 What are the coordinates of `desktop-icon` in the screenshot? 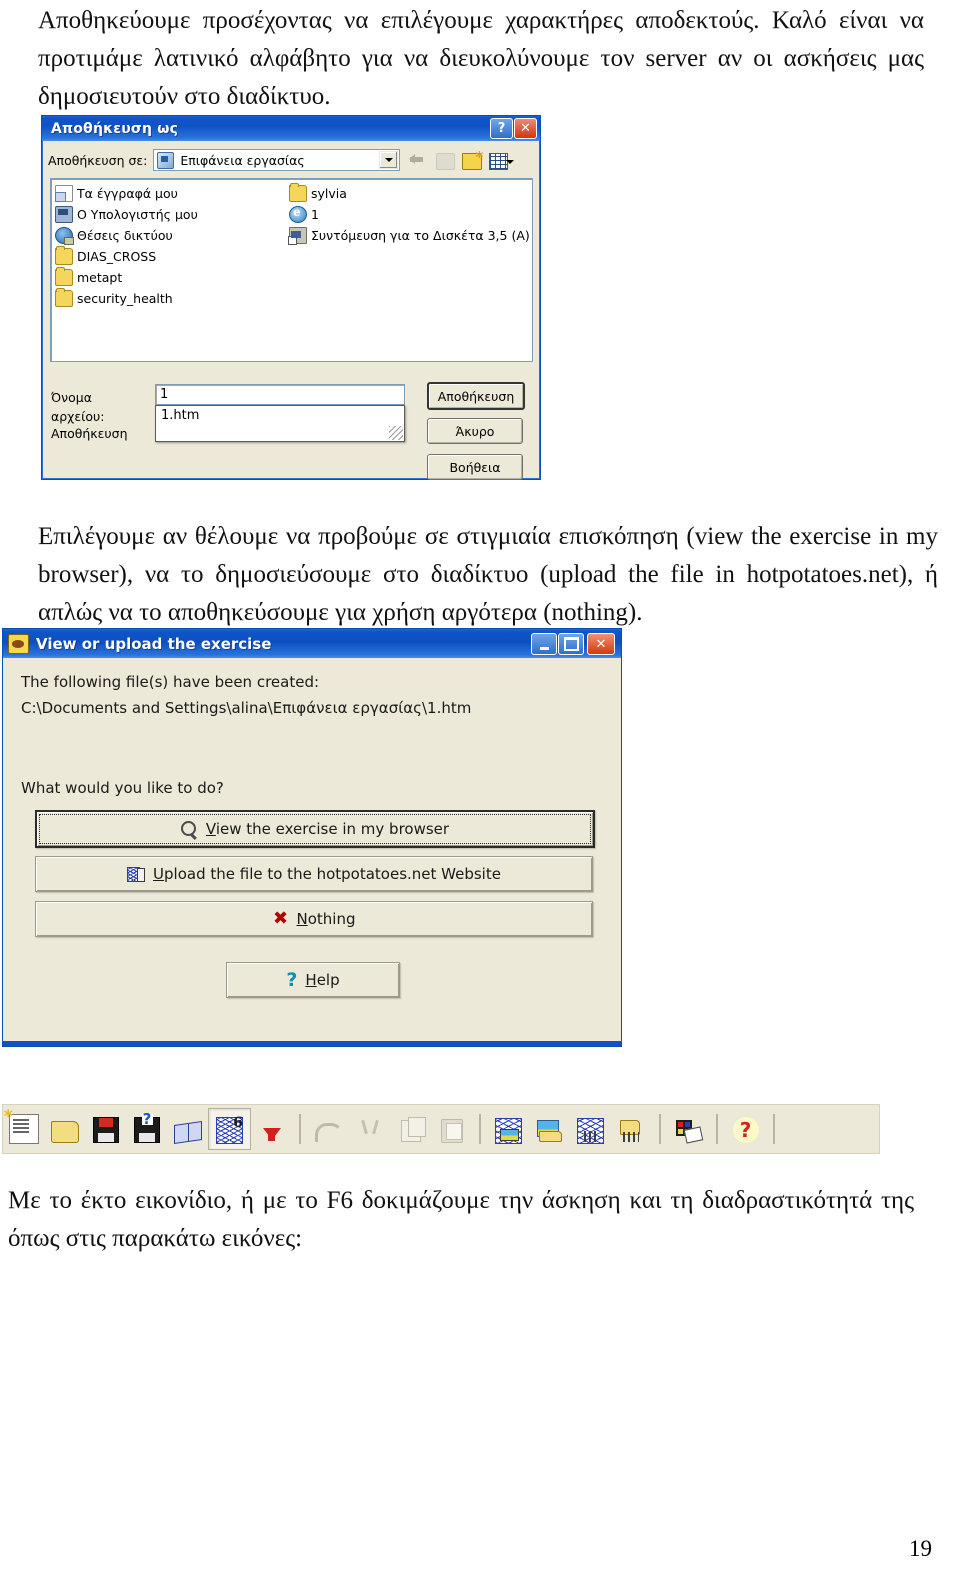 It's located at (166, 160).